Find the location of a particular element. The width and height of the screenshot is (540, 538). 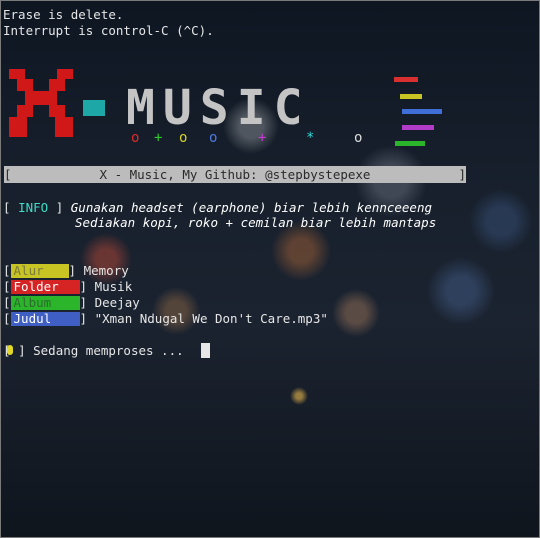

row-value-folder: Musik is located at coordinates (113, 286).